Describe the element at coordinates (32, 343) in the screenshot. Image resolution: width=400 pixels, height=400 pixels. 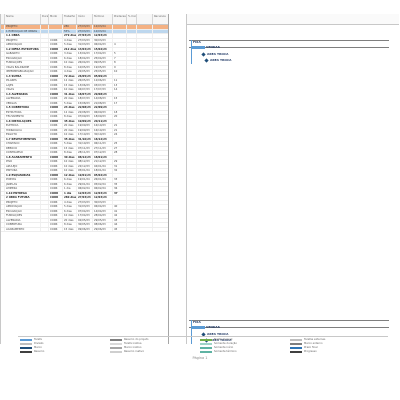
I see `legend-item: Divisão` at that location.